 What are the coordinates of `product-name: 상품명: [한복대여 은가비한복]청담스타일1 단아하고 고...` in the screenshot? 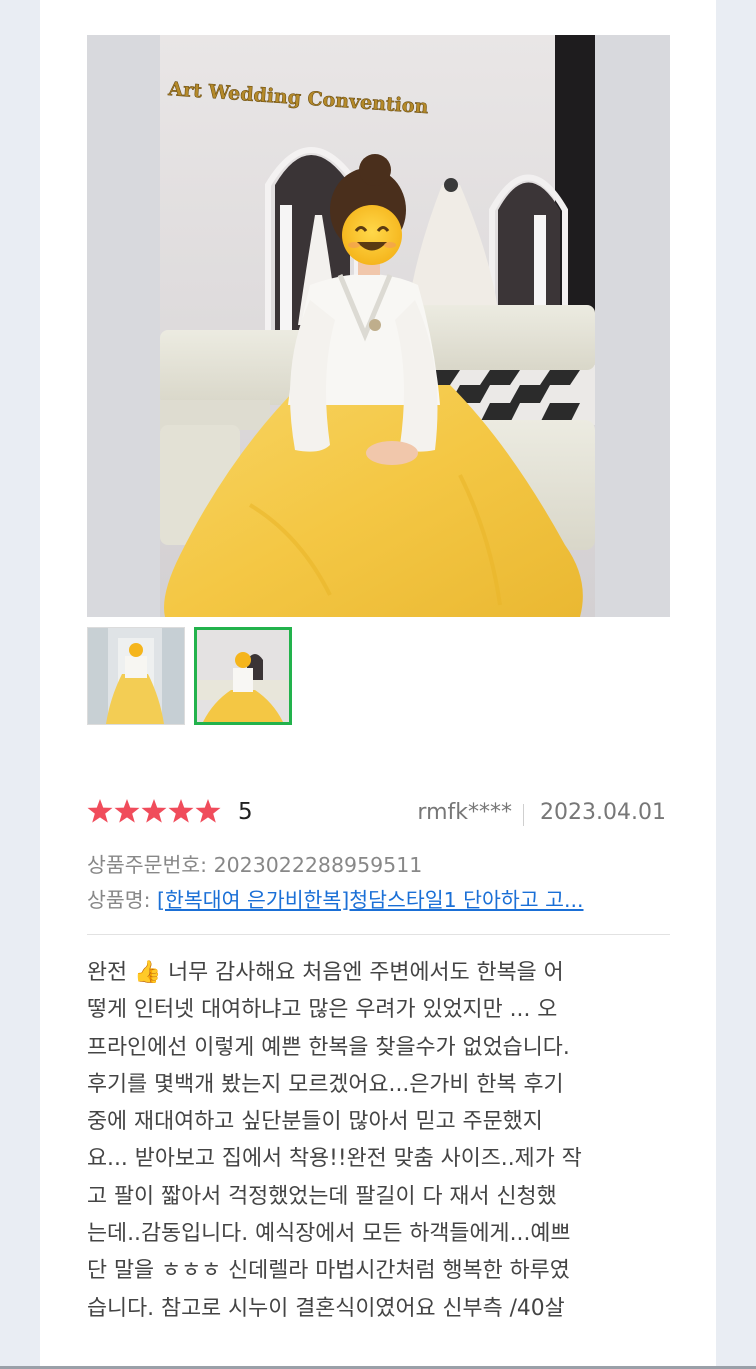 It's located at (378, 898).